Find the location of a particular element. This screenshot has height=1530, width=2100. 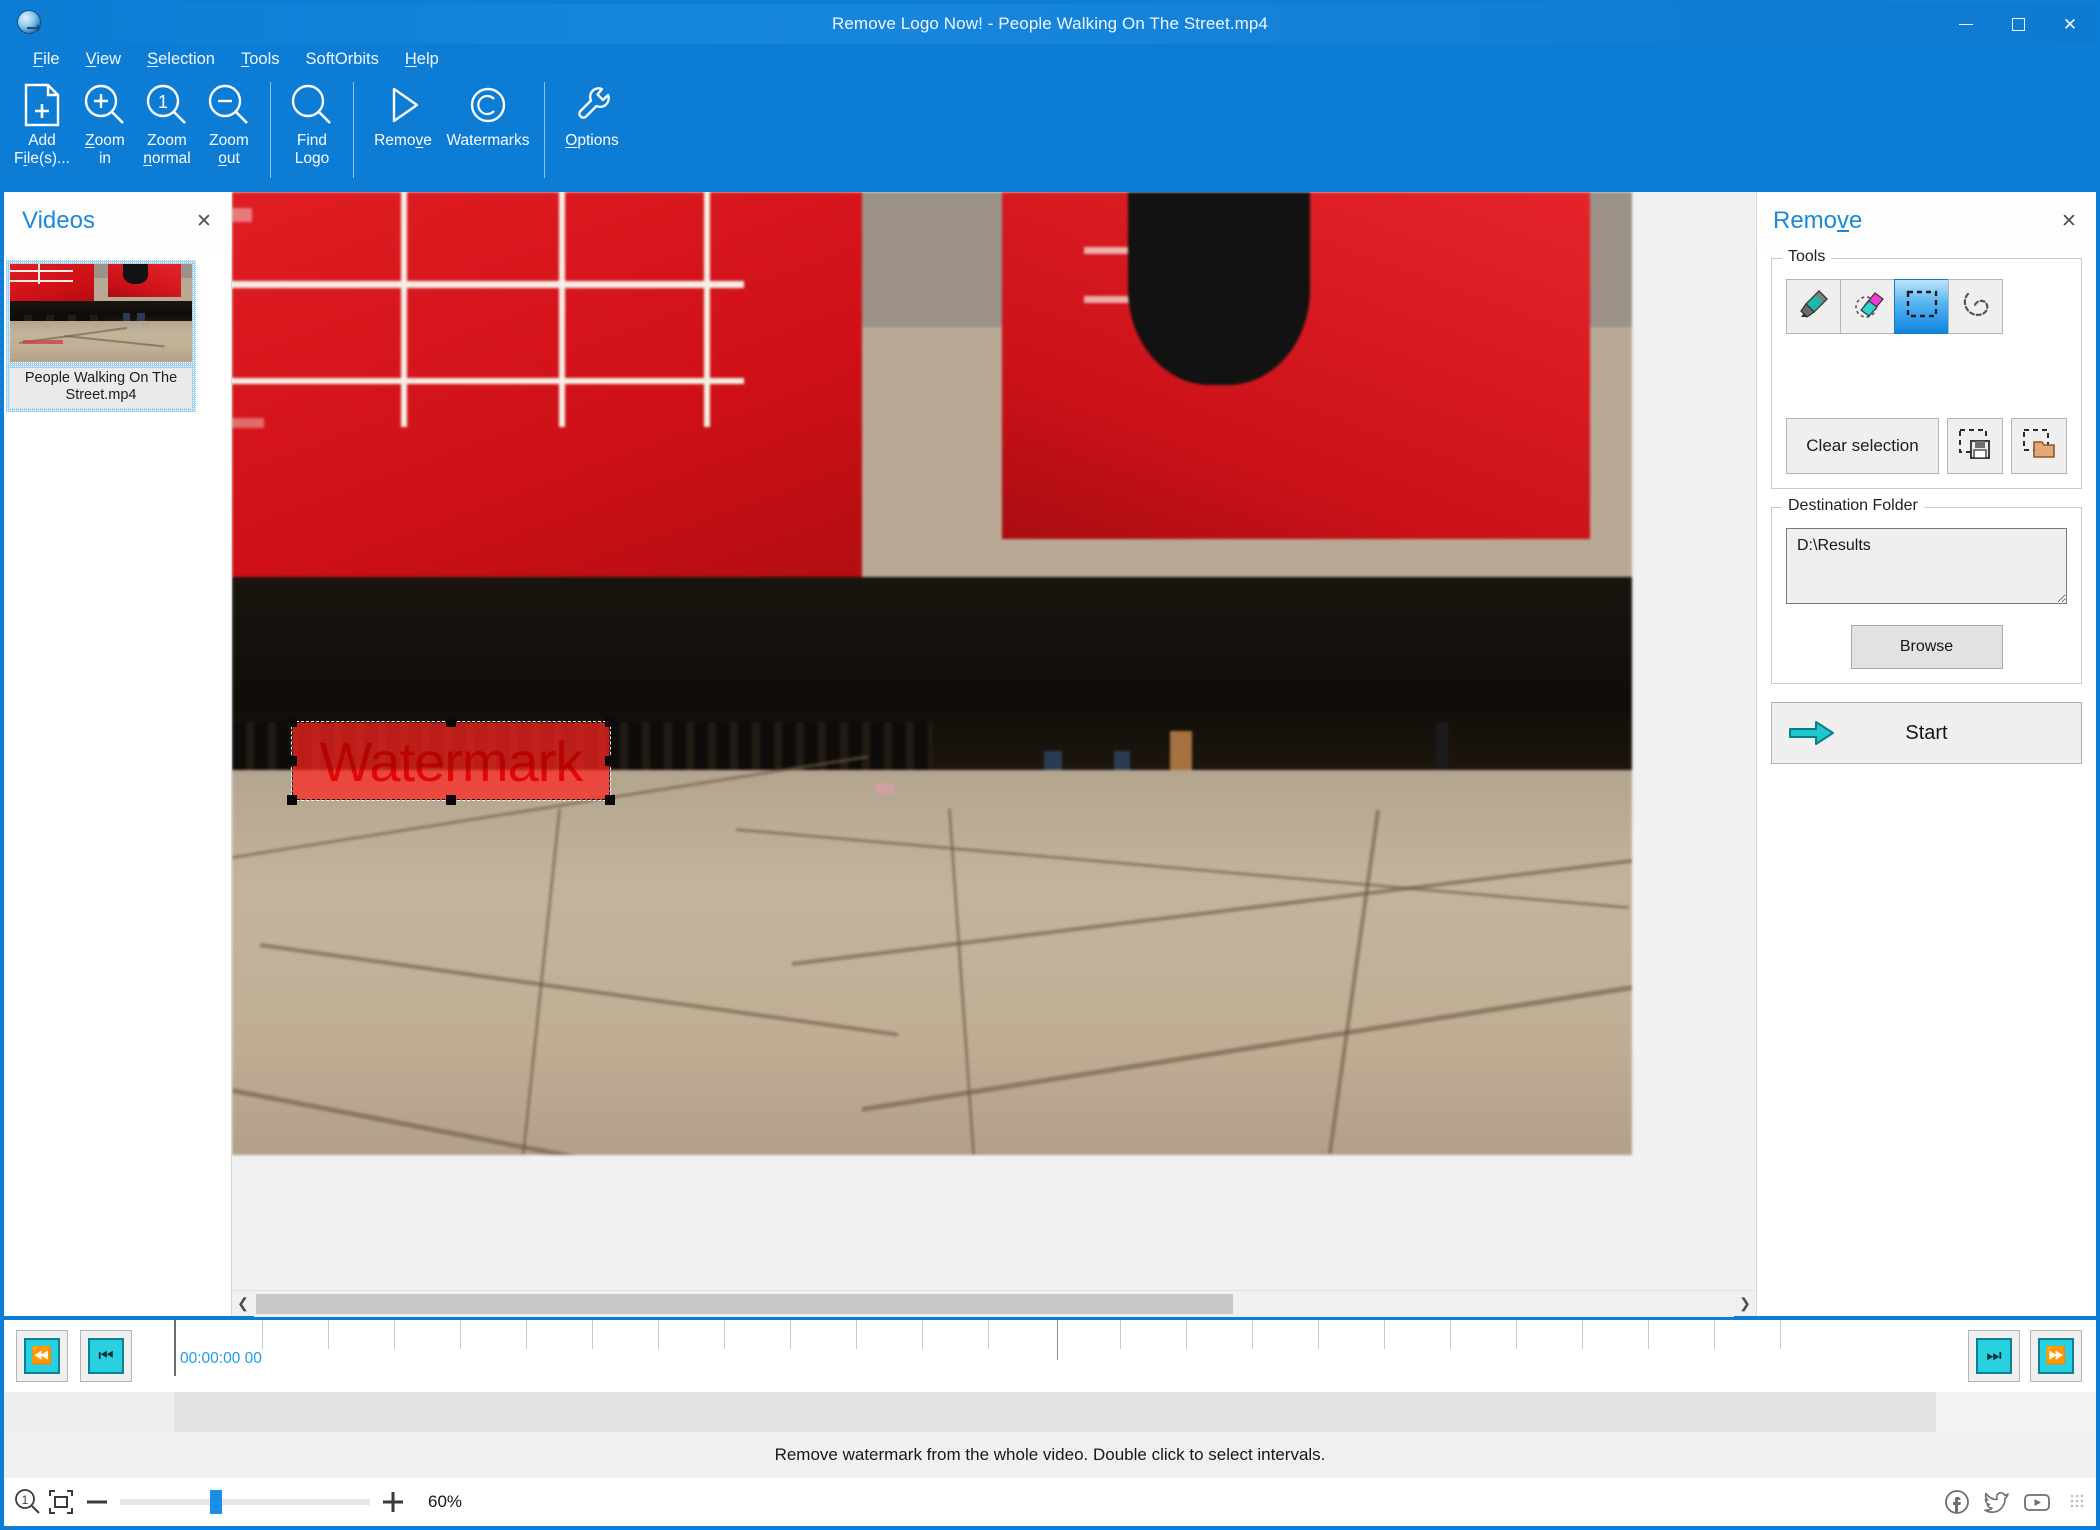

list-item: People Walking On The Street.mp4 is located at coordinates (101, 336).